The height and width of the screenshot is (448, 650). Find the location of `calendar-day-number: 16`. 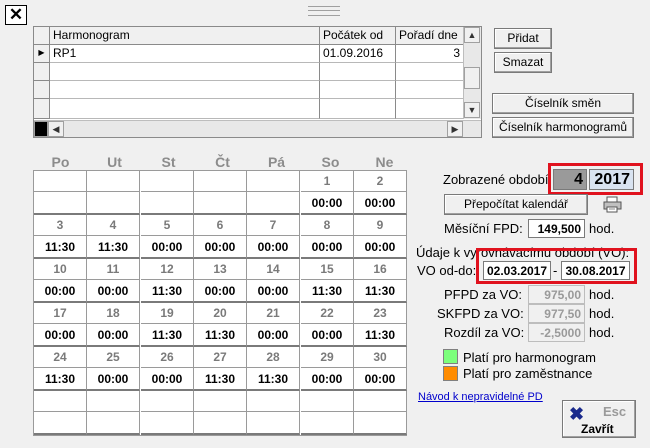

calendar-day-number: 16 is located at coordinates (380, 269).